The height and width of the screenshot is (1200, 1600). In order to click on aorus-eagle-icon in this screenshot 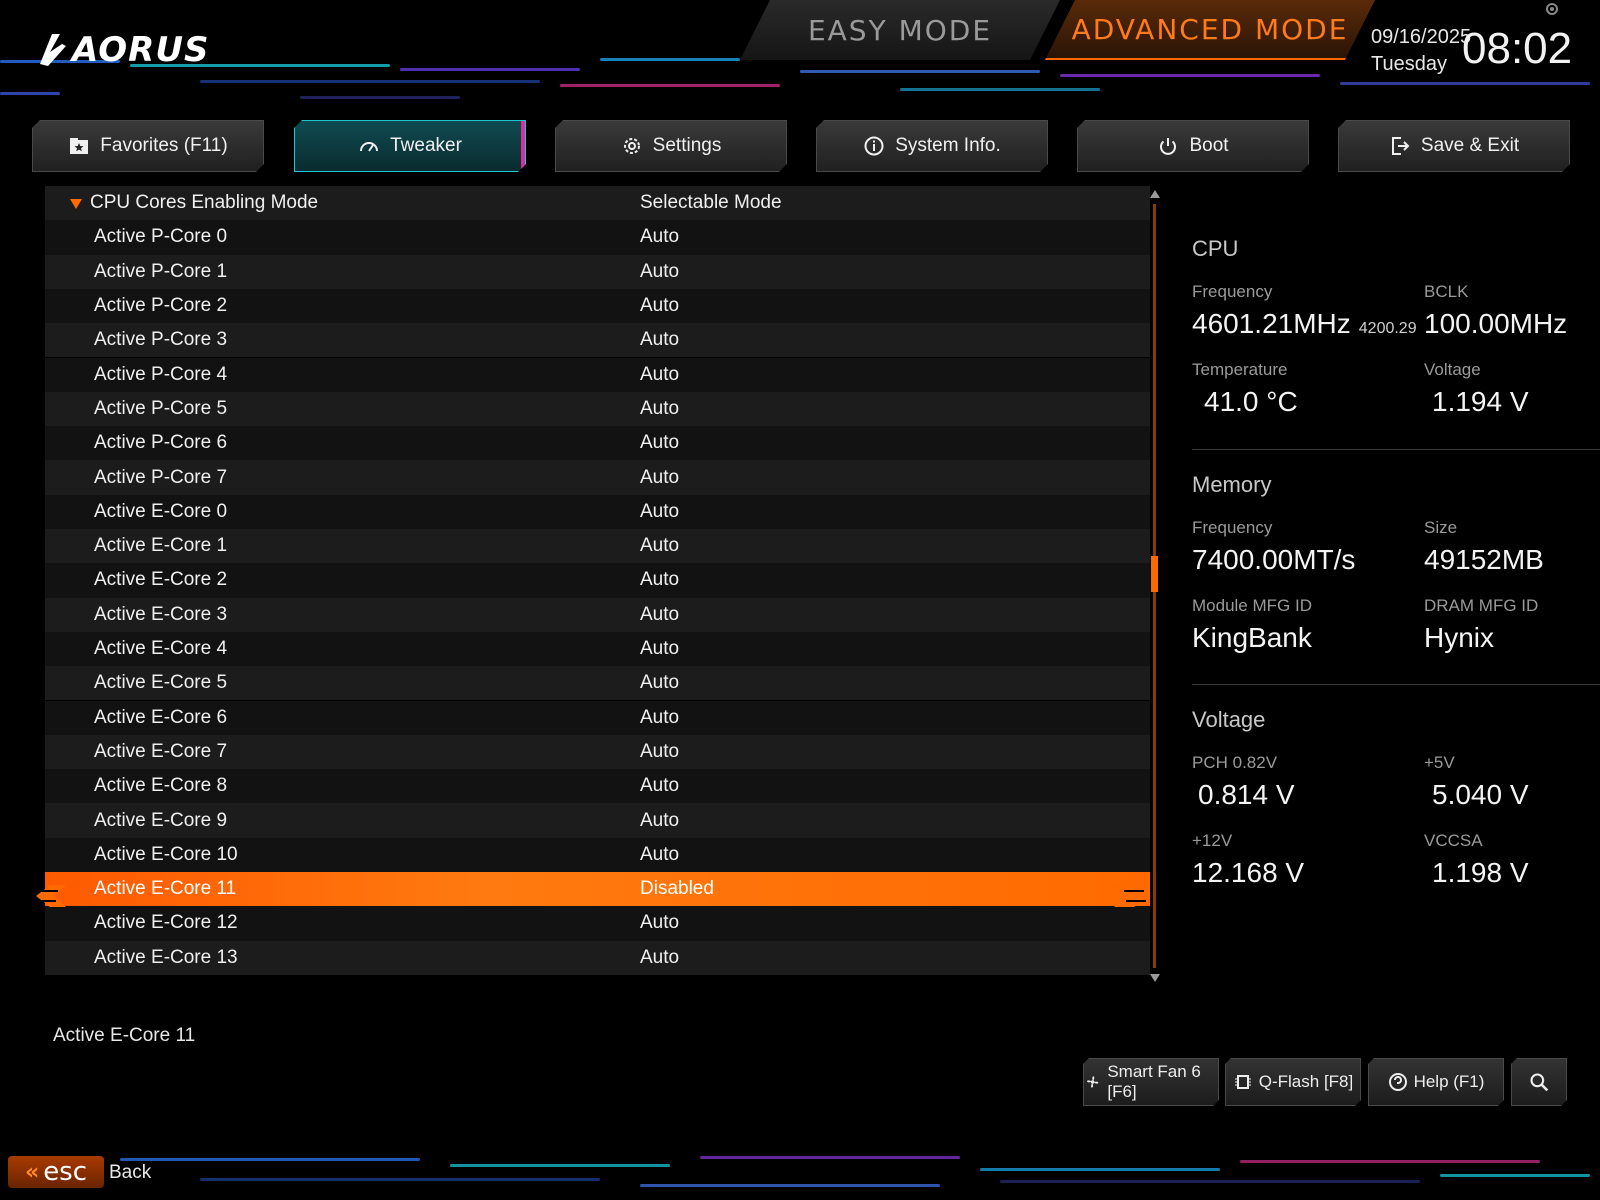, I will do `click(53, 50)`.